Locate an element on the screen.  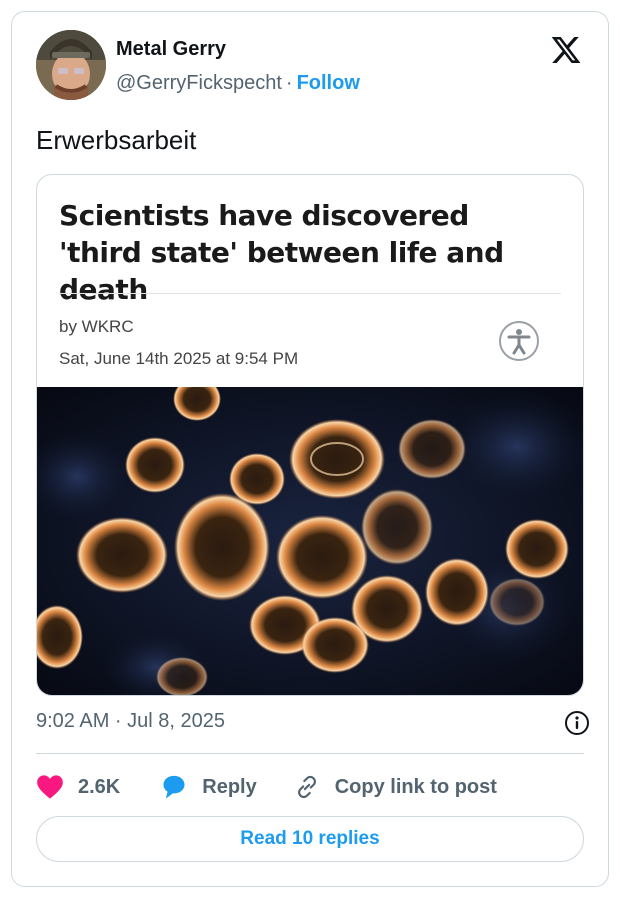
reply-label: Reply is located at coordinates (229, 786).